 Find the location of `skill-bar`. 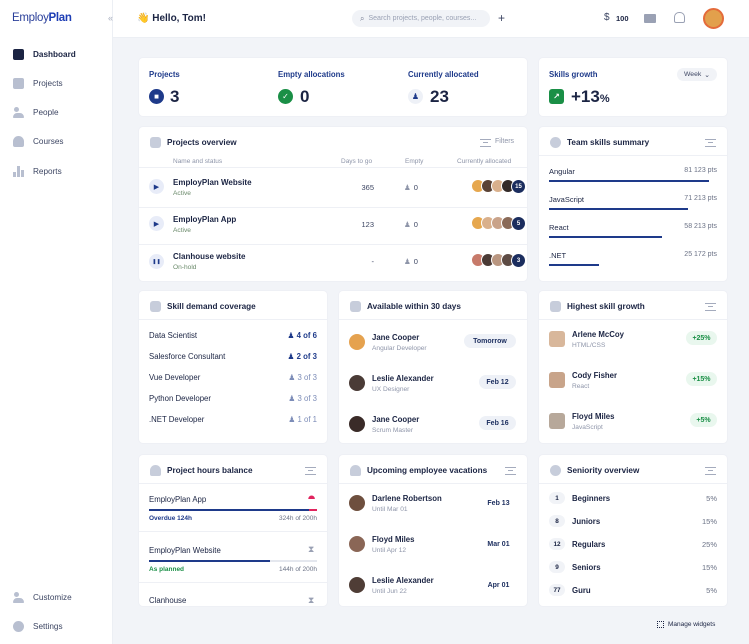

skill-bar is located at coordinates (605, 237).